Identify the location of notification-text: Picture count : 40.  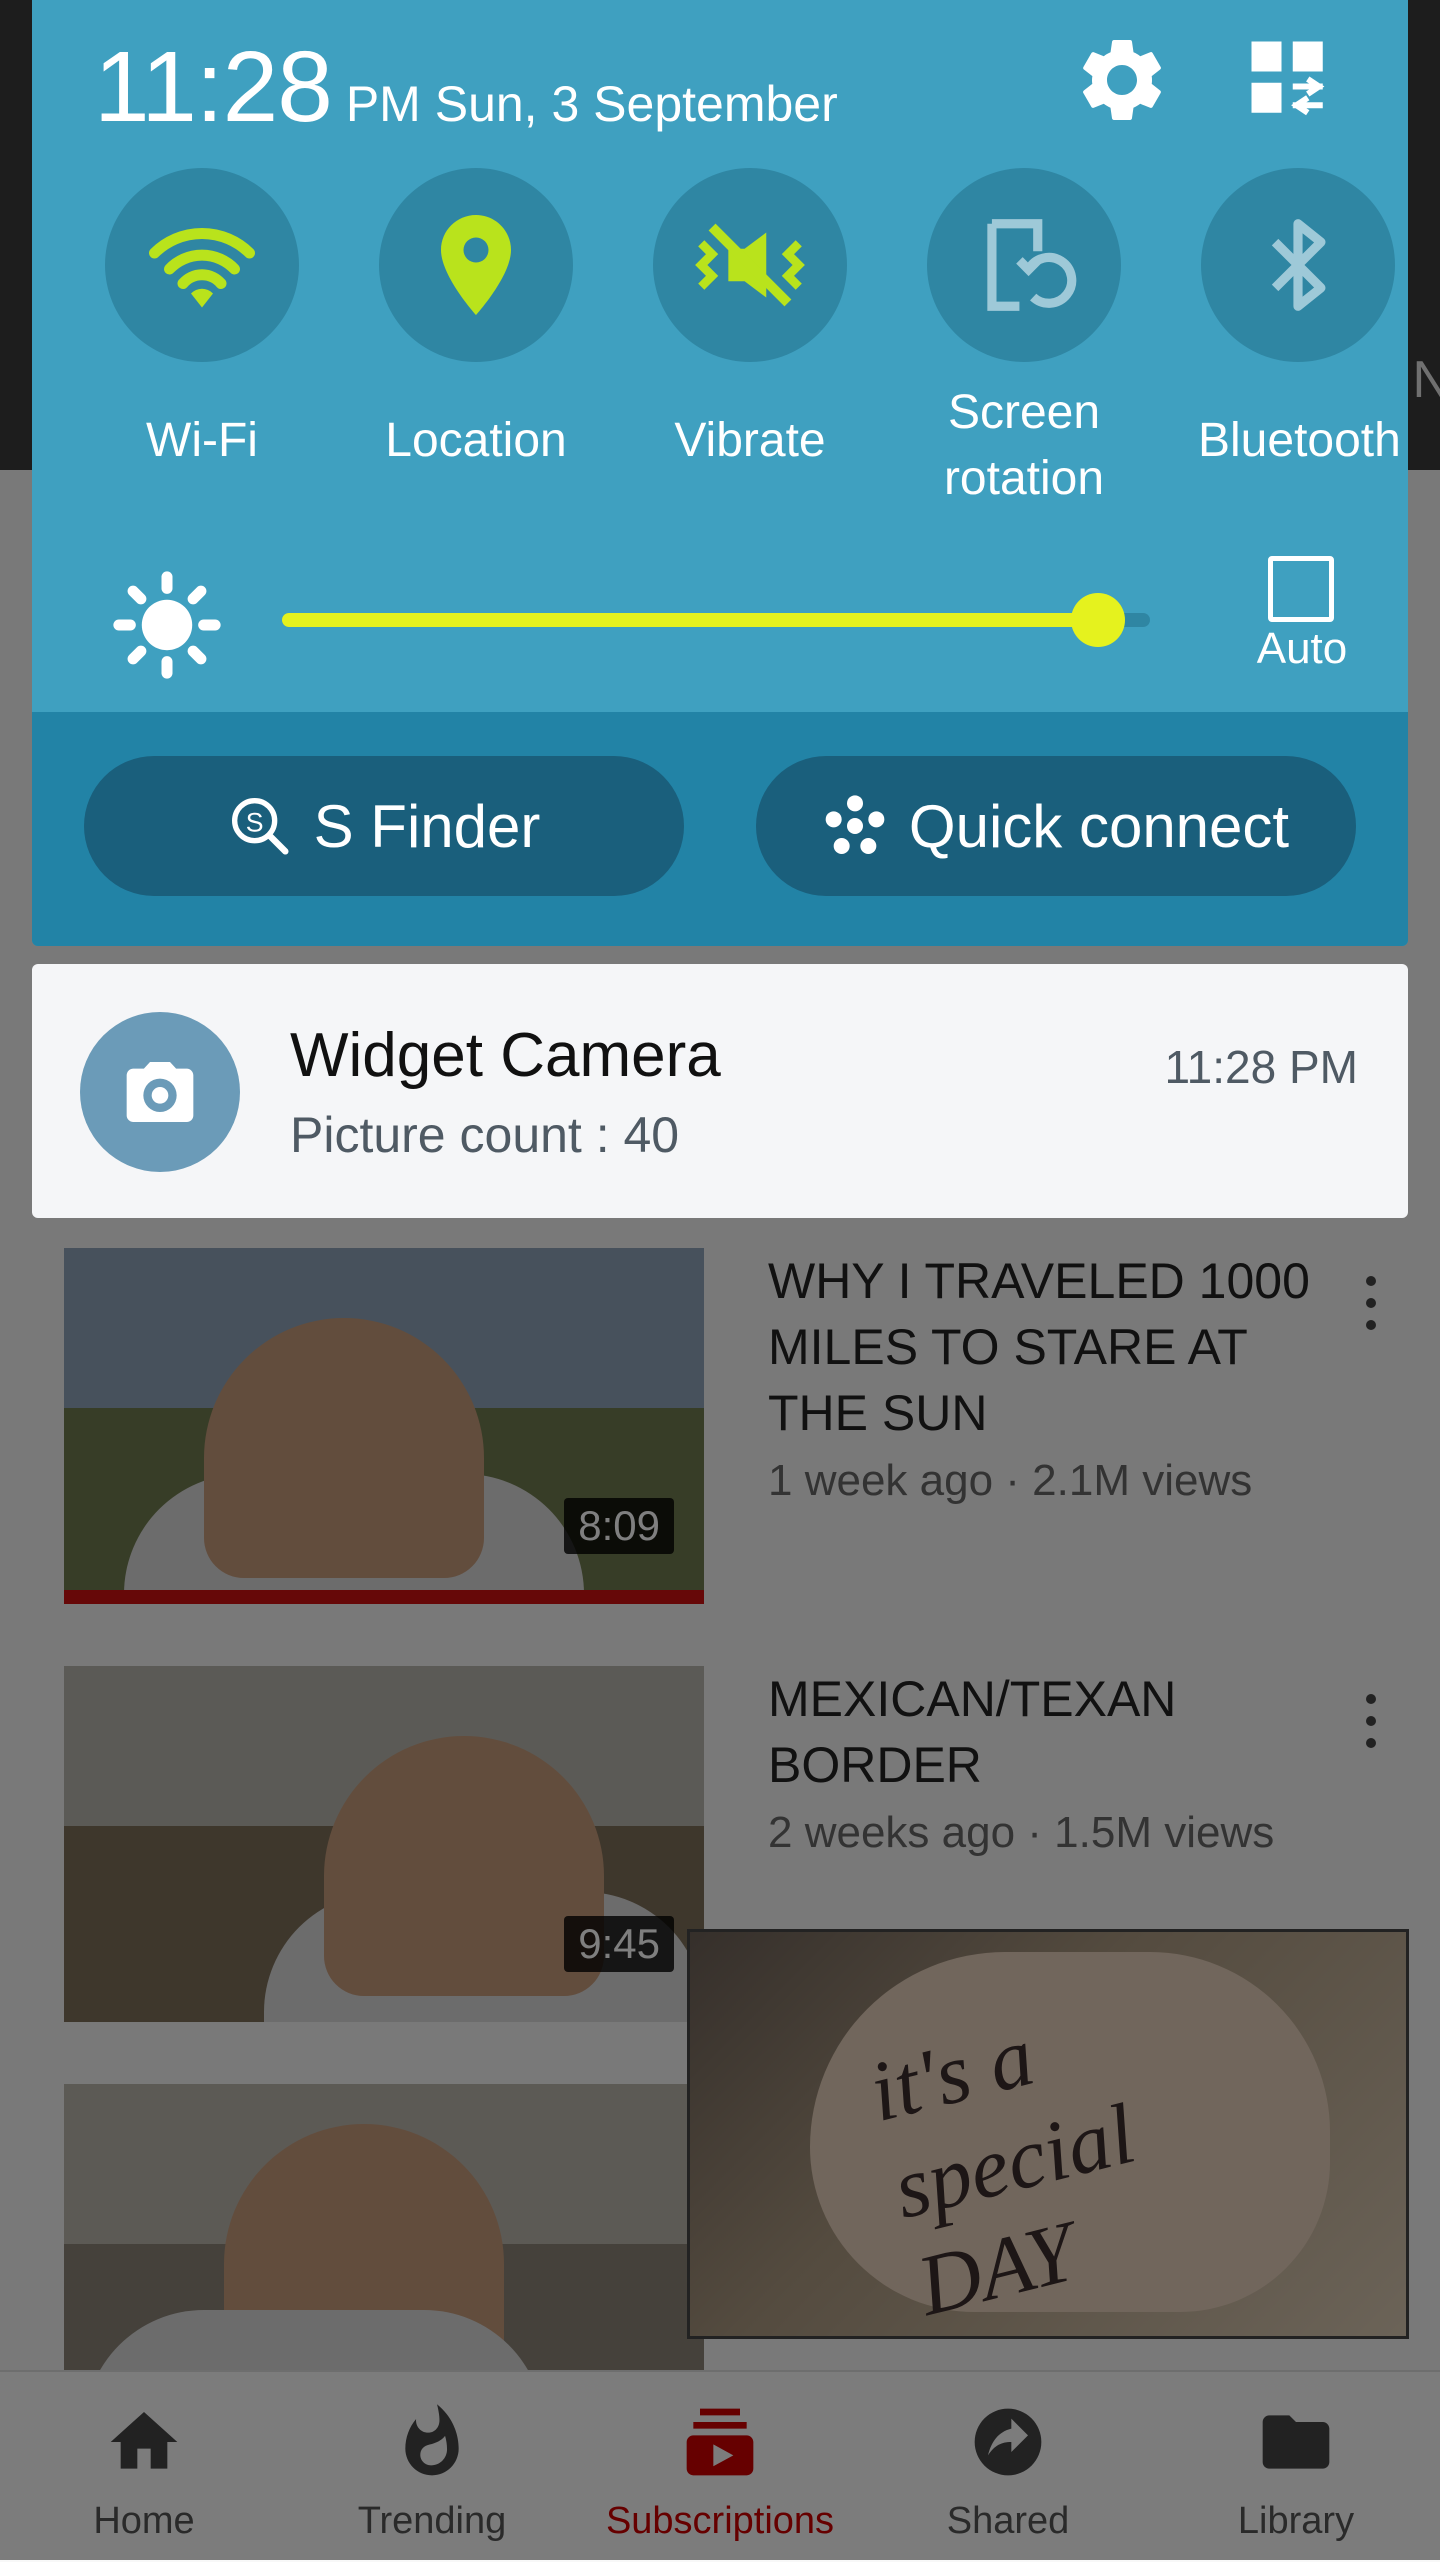
(485, 1135).